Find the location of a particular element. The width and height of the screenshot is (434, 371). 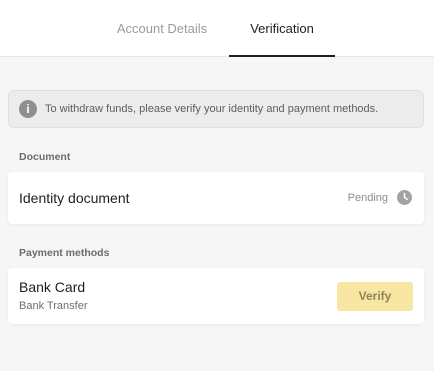

tab-account-details: Account Details is located at coordinates (162, 28).